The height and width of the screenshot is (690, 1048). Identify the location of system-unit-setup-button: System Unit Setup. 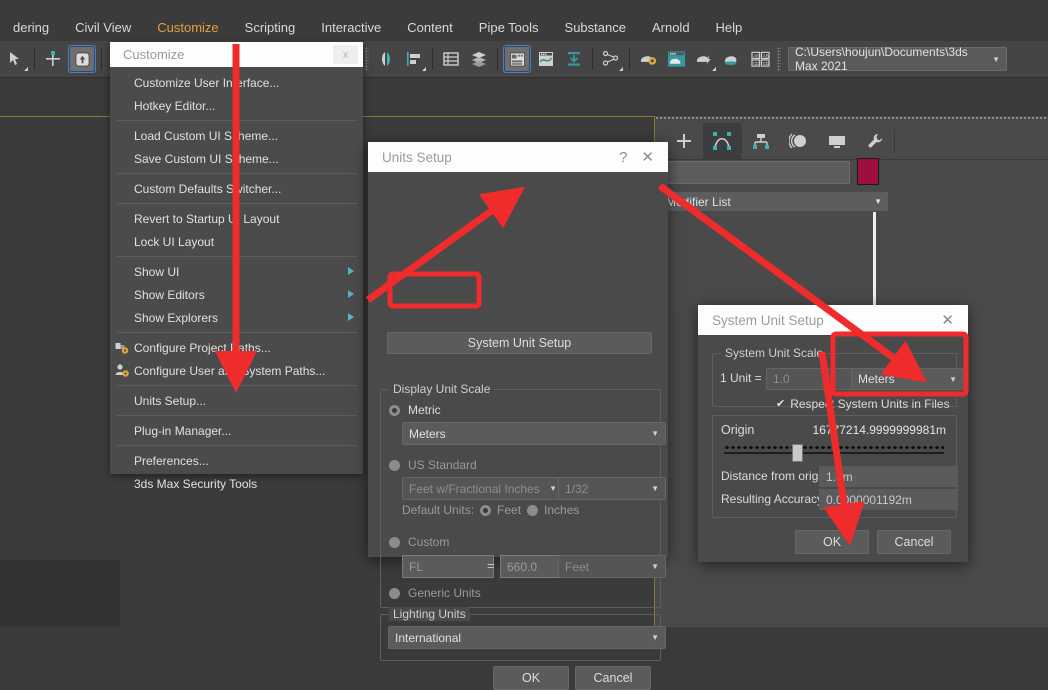
(519, 343).